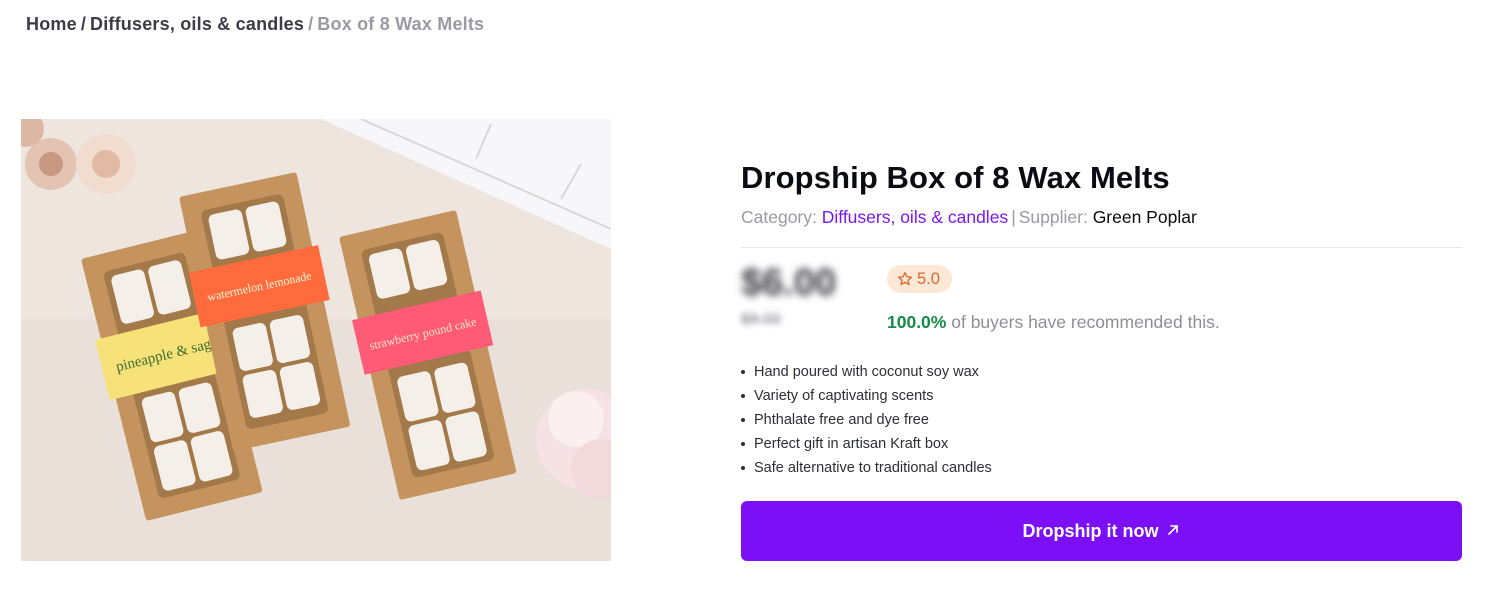  Describe the element at coordinates (955, 177) in the screenshot. I see `product-title: Dropship Box of 8 Wax Melts` at that location.